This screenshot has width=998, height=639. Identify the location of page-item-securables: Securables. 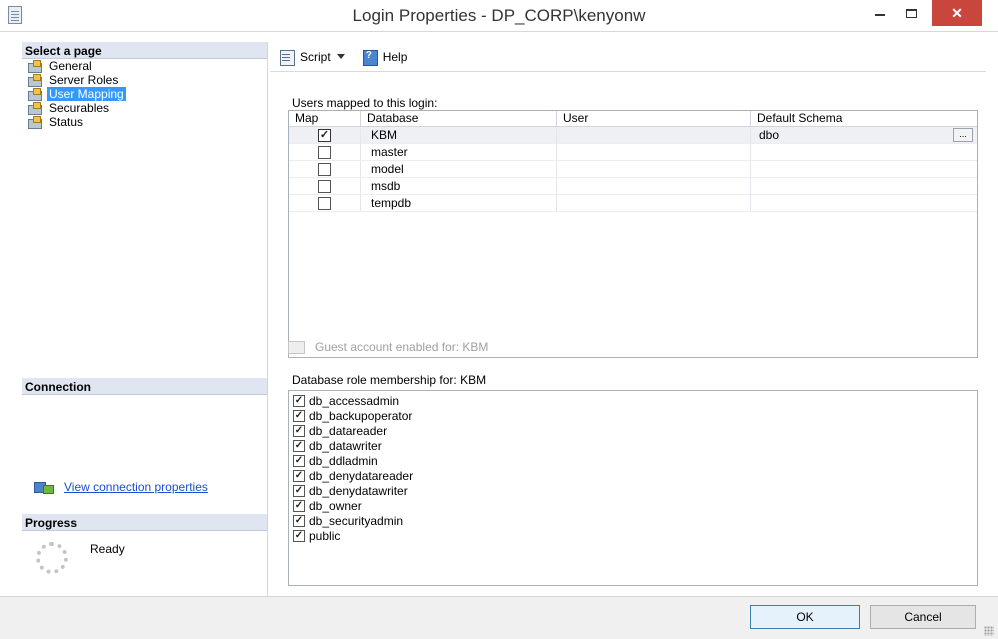
(147, 108).